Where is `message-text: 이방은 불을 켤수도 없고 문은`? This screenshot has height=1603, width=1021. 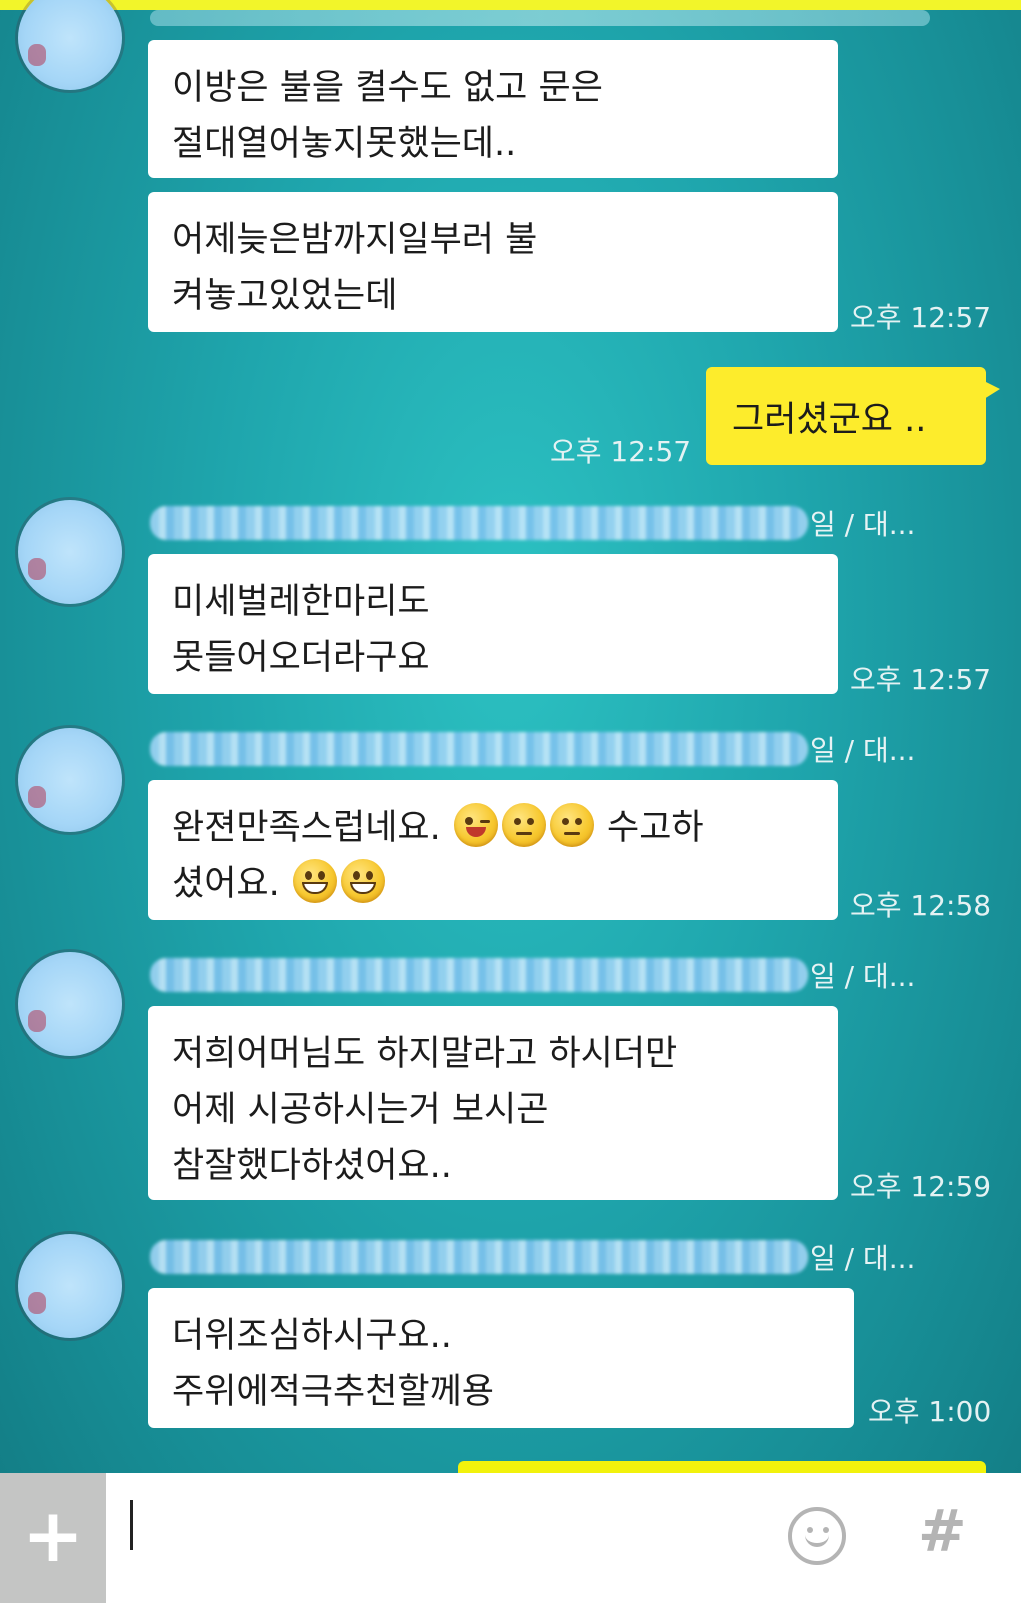
message-text: 이방은 불을 켤수도 없고 문은 is located at coordinates (387, 88).